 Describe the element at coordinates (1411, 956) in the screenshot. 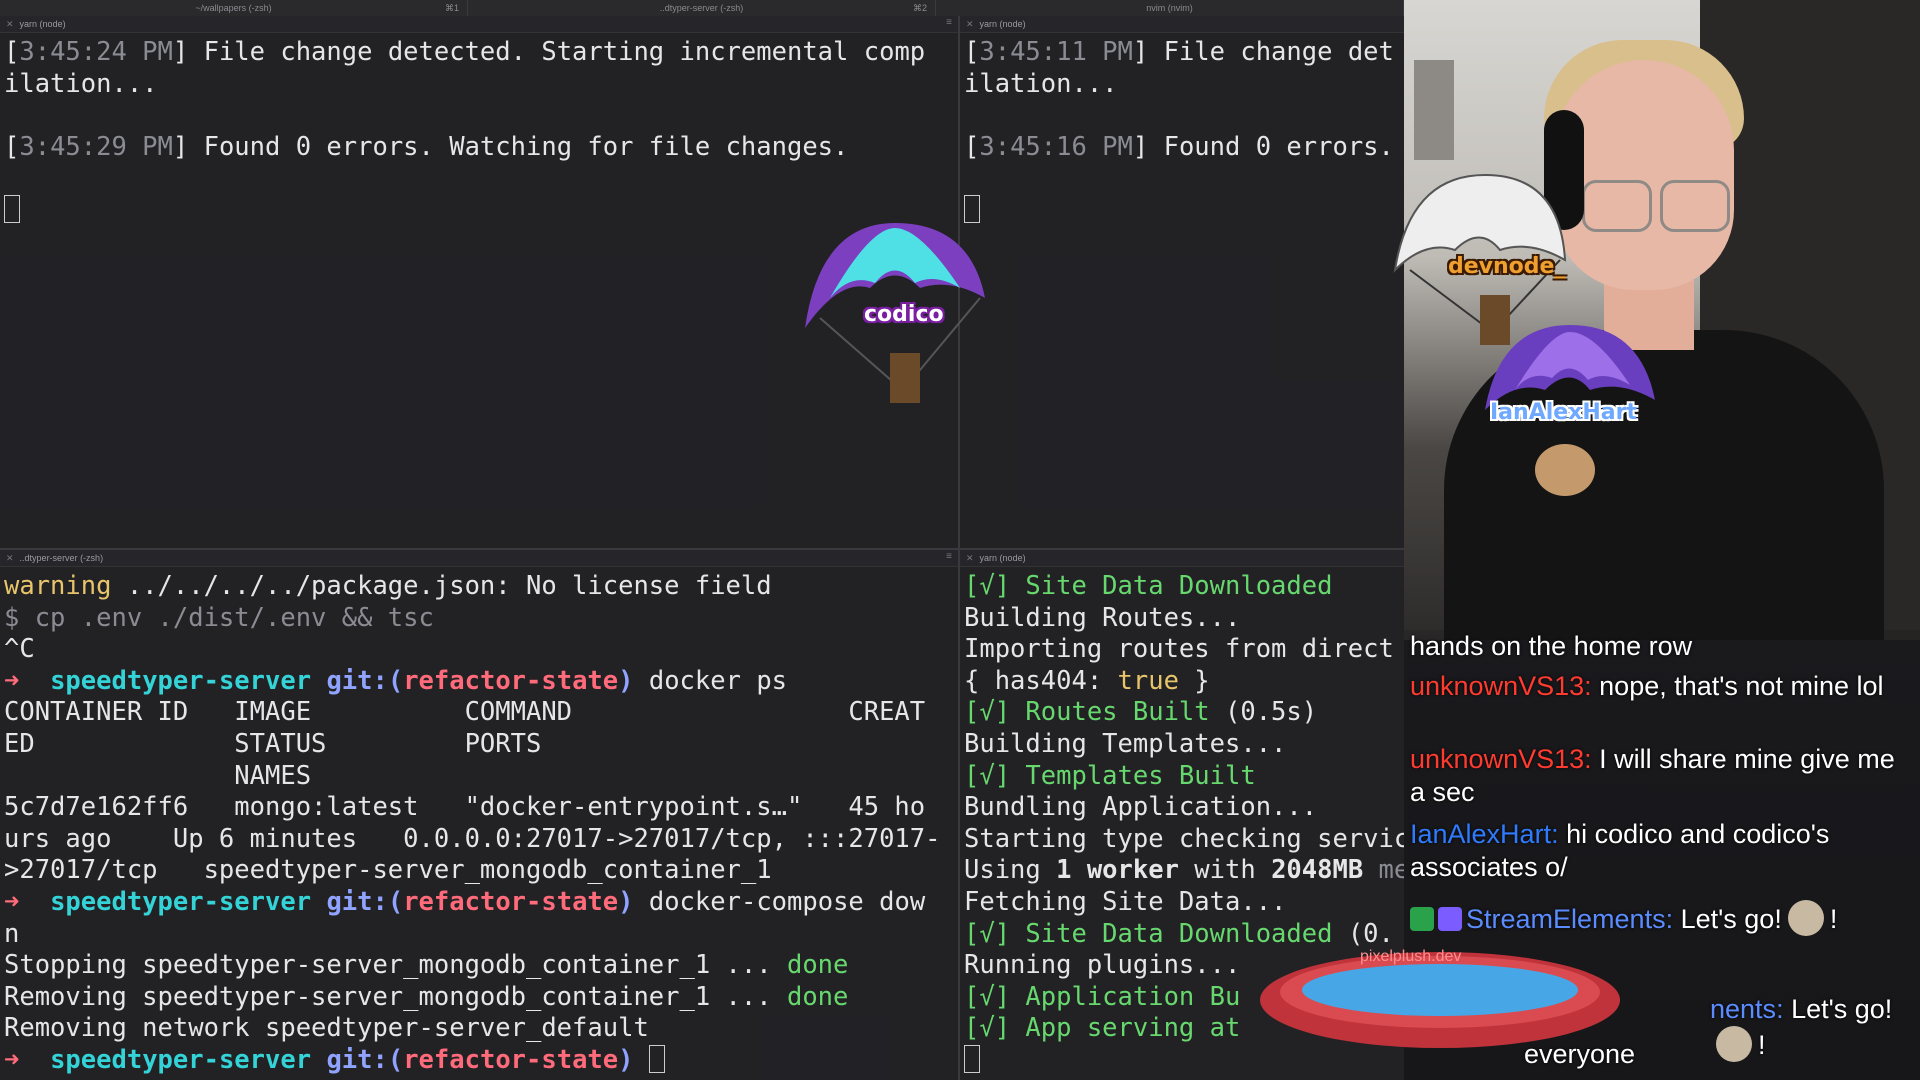

I see `pool-label: pixelplush.dev` at that location.